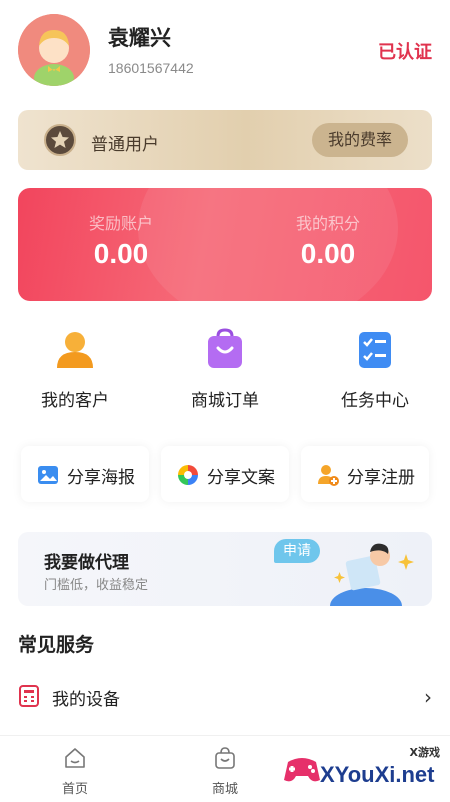 The height and width of the screenshot is (802, 450). What do you see at coordinates (60, 140) in the screenshot?
I see `star-icon` at bounding box center [60, 140].